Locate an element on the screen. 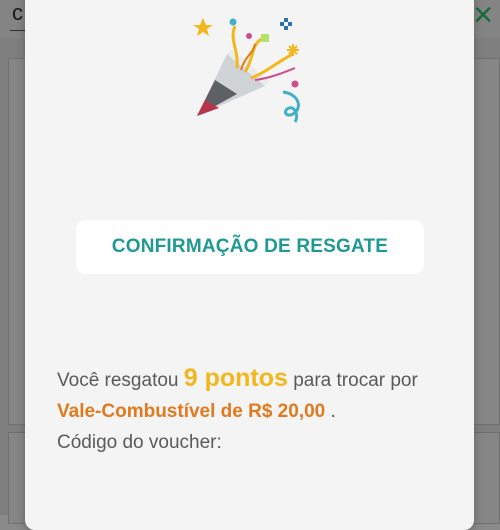 The height and width of the screenshot is (530, 500). voucher-label: Código do voucher: is located at coordinates (139, 442).